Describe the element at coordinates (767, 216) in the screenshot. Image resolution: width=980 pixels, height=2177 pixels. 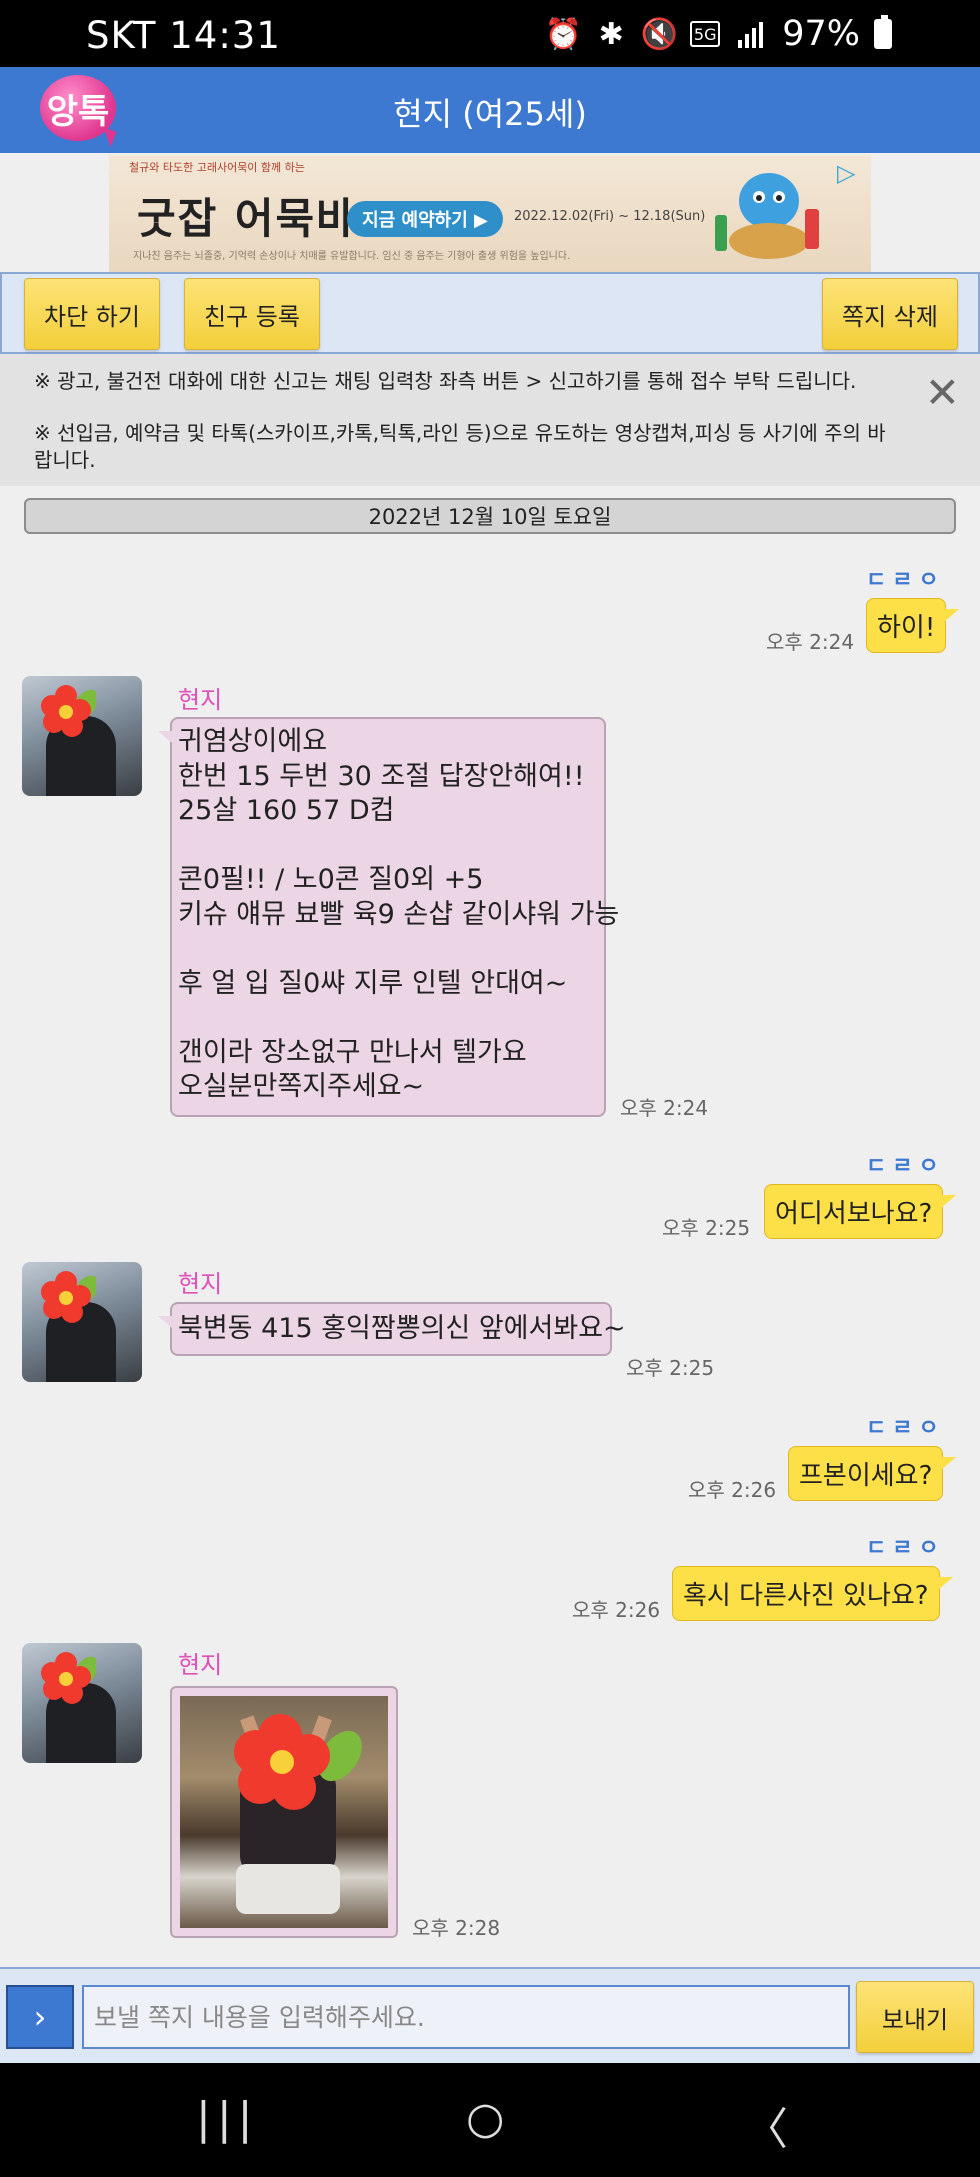
I see `ad-mascot-image` at that location.